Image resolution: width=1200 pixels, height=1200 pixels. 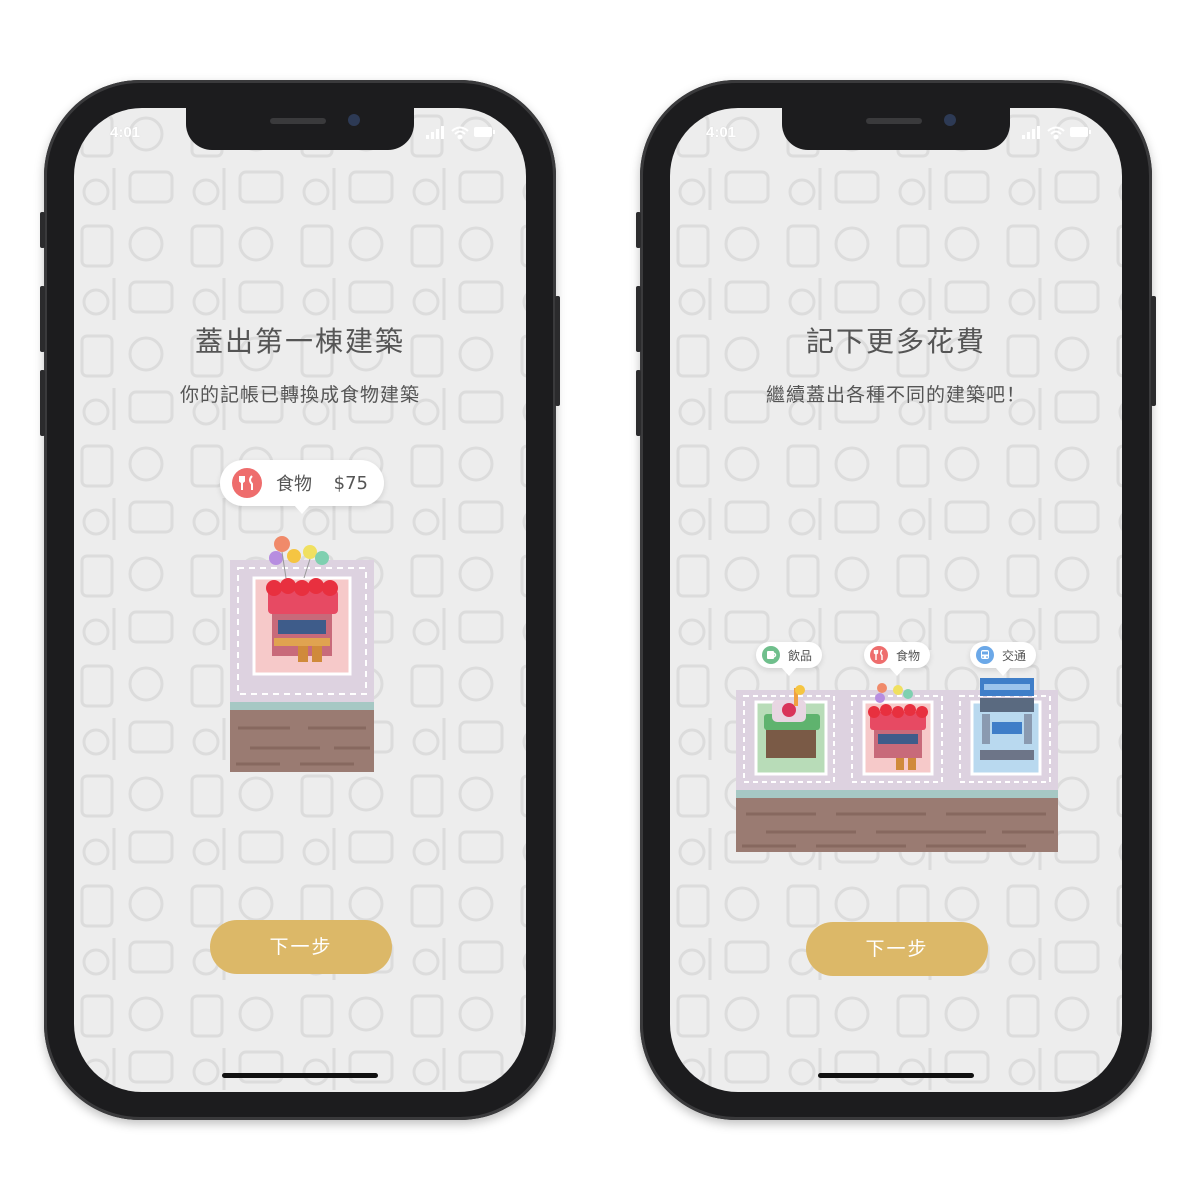 I want to click on expense-tag-bubble-drink: 飲品, so click(x=789, y=659).